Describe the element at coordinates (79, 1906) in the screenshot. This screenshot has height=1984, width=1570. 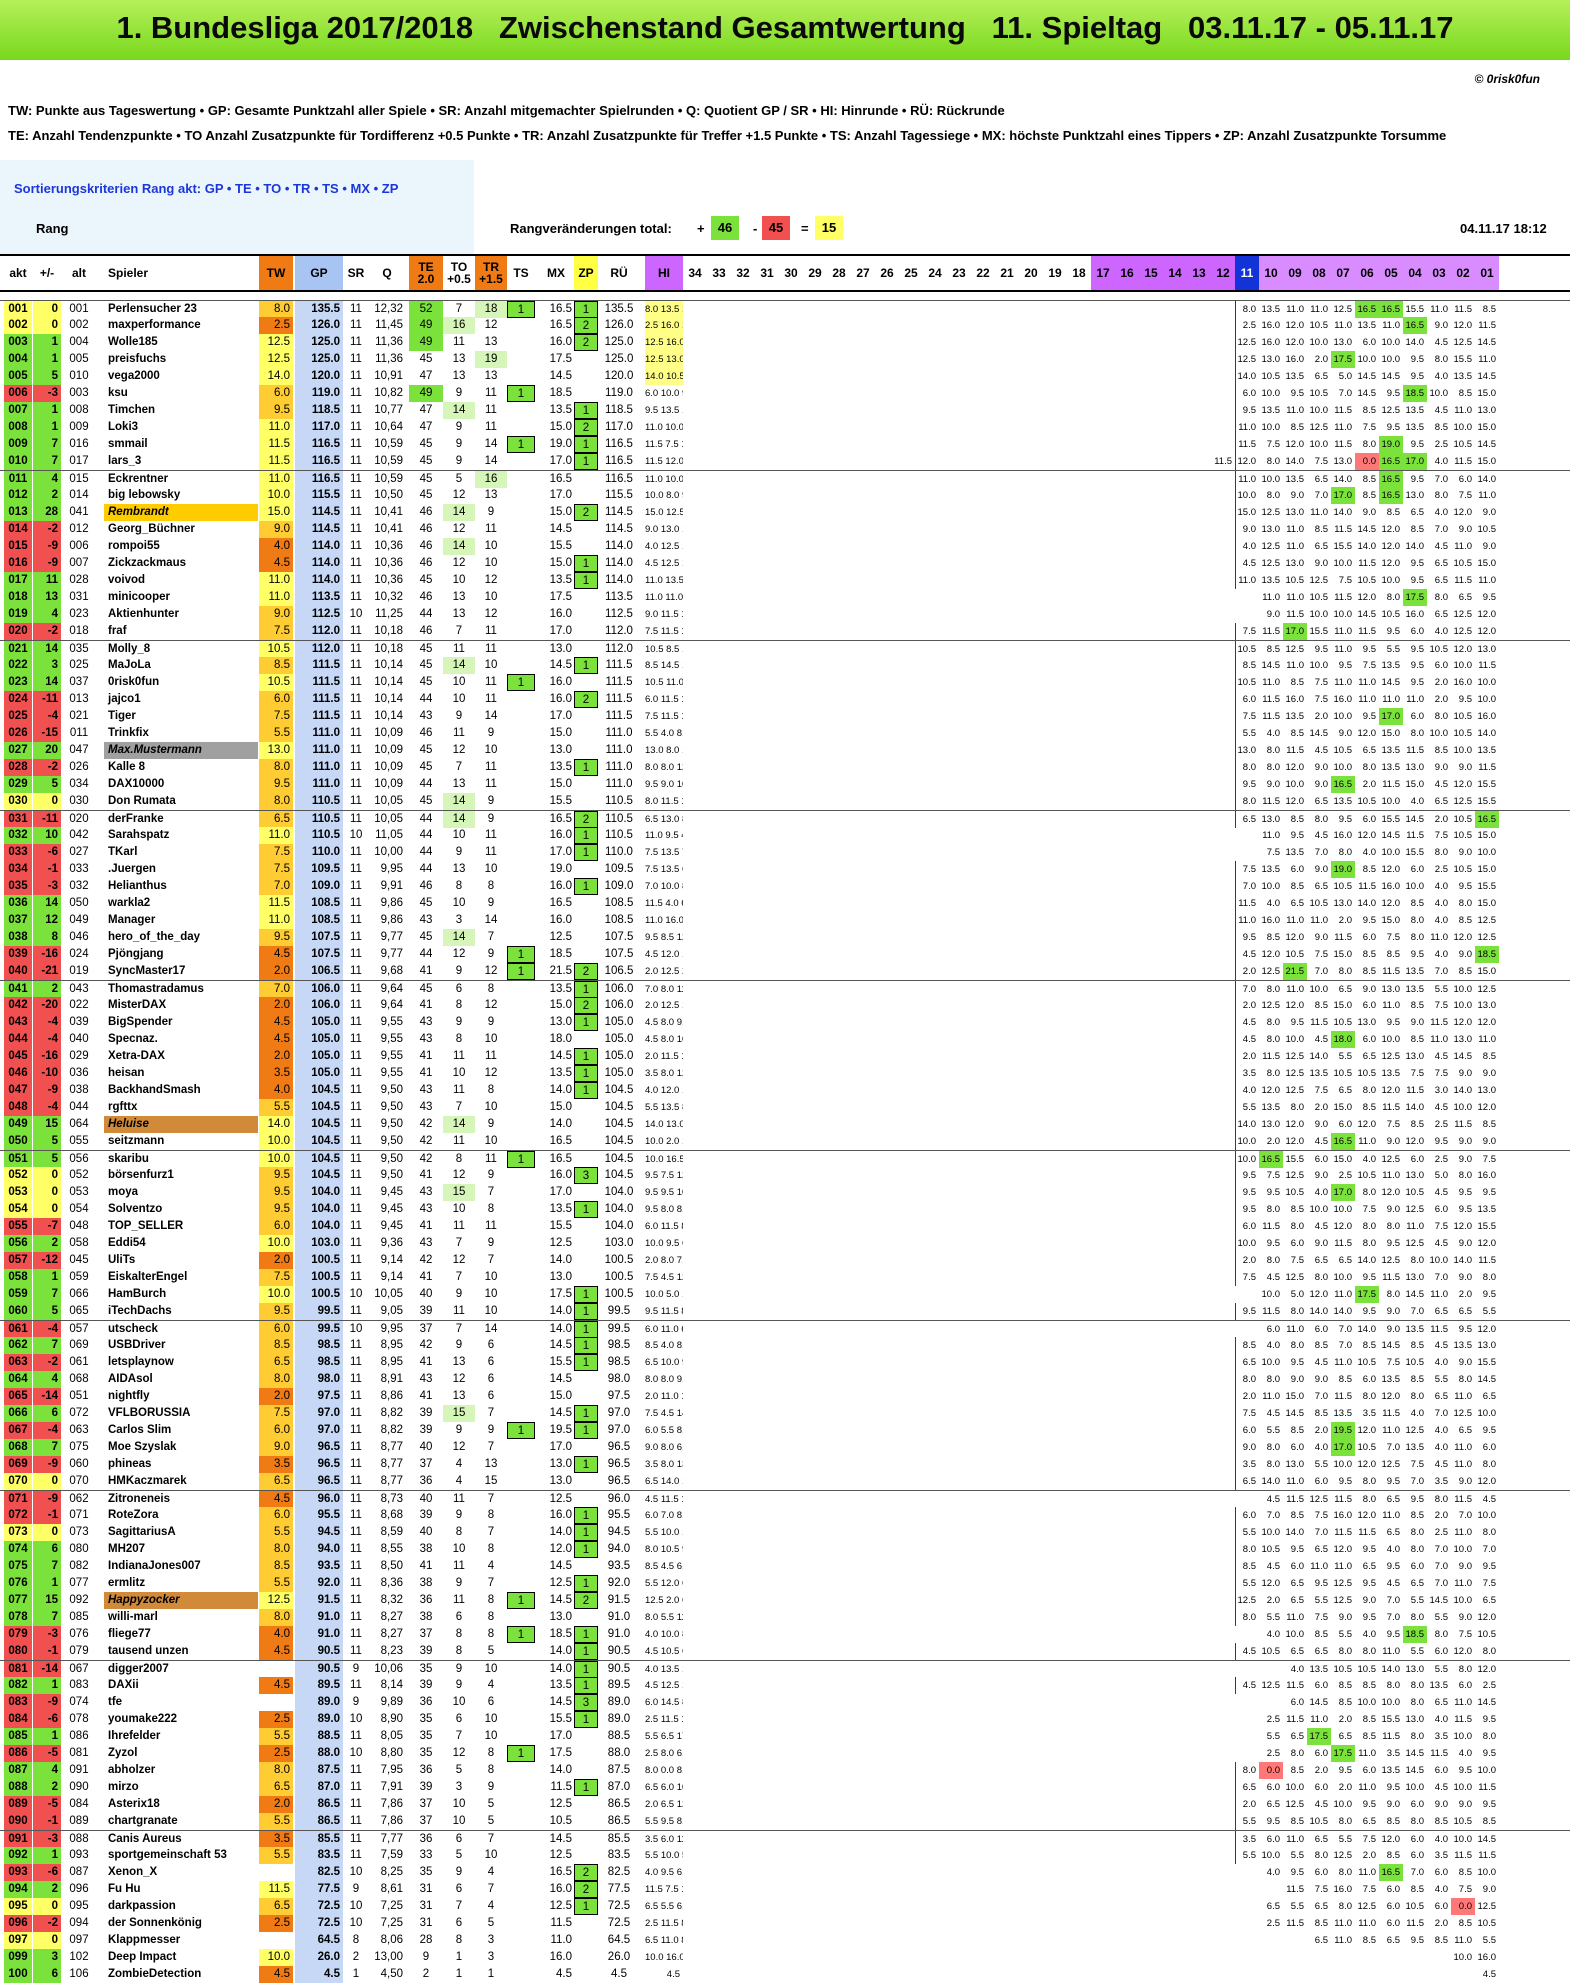
I see `rank-previous: 095` at that location.